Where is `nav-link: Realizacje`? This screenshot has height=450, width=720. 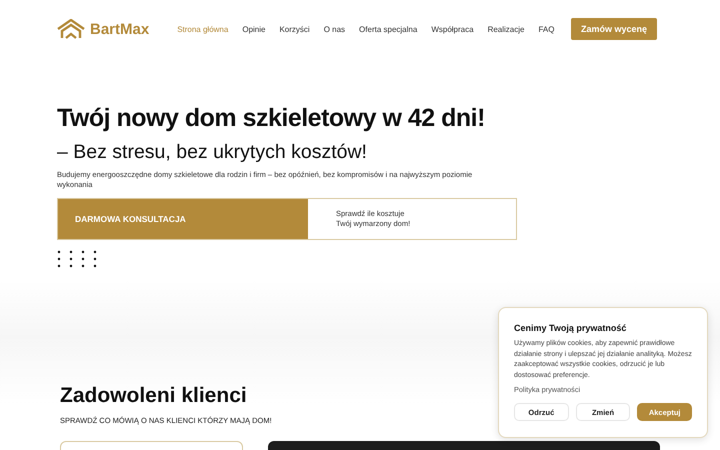 nav-link: Realizacje is located at coordinates (506, 29).